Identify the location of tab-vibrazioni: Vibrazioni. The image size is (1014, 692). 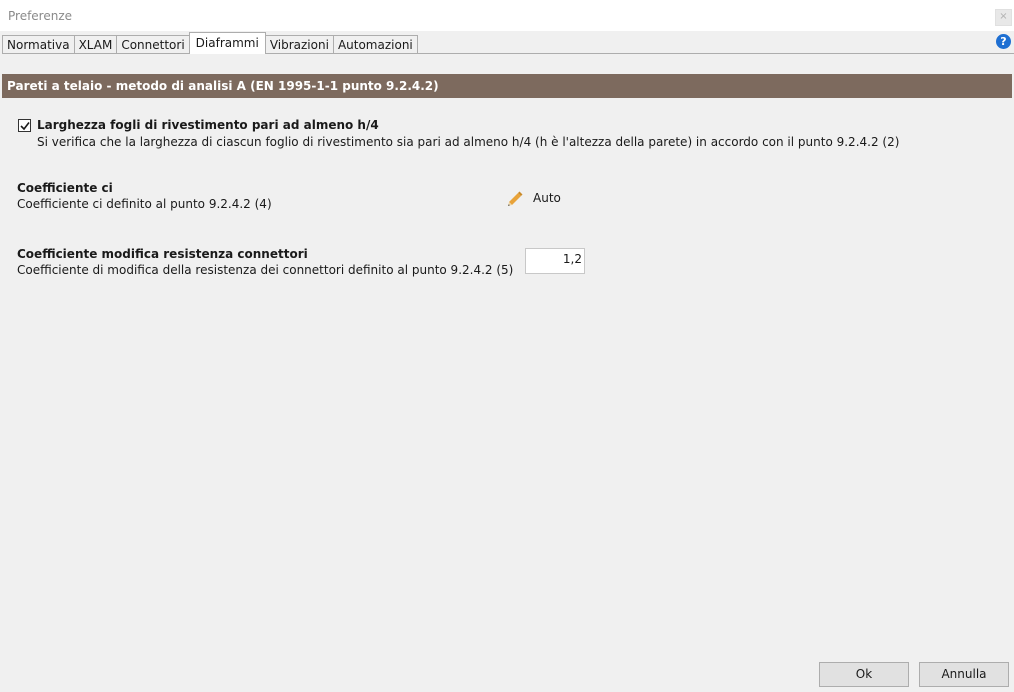
(299, 44).